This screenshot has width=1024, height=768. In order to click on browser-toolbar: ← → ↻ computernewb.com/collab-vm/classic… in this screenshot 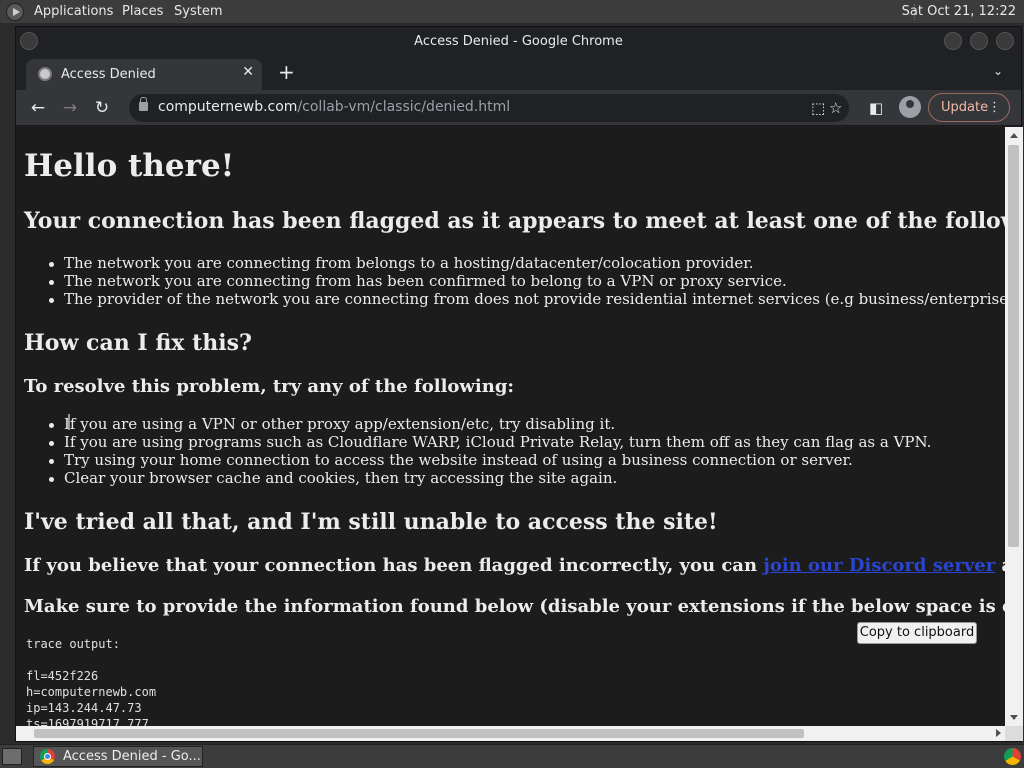, I will do `click(518, 108)`.